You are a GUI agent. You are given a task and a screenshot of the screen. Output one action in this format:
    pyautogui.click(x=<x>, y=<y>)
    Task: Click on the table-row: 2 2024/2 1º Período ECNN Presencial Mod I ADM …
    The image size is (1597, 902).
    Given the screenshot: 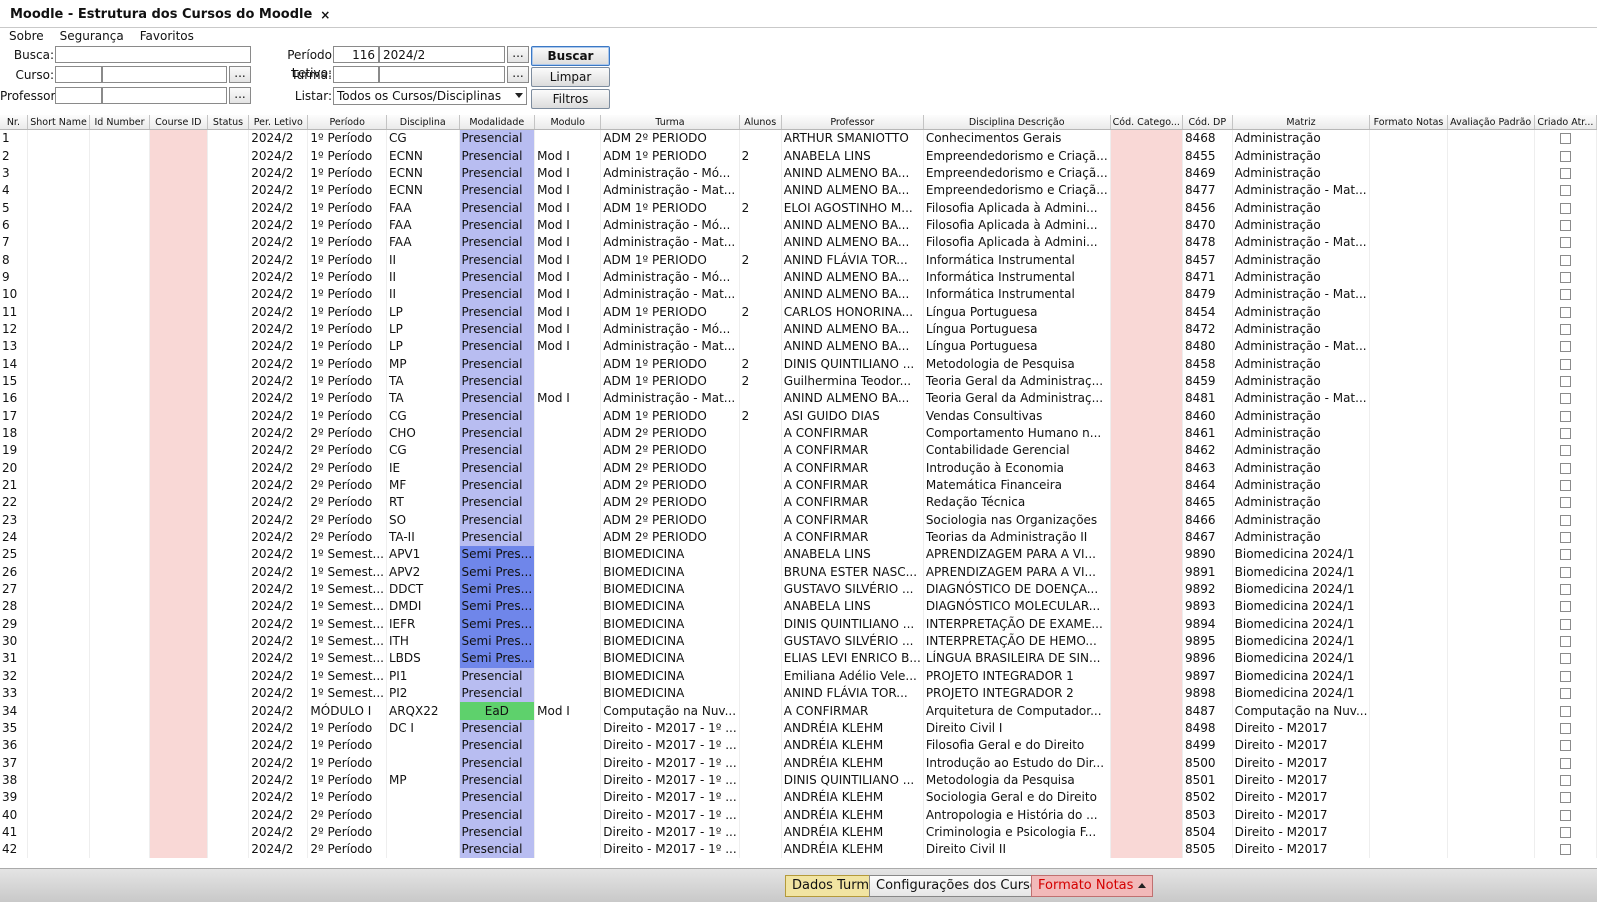 What is the action you would take?
    pyautogui.click(x=798, y=156)
    